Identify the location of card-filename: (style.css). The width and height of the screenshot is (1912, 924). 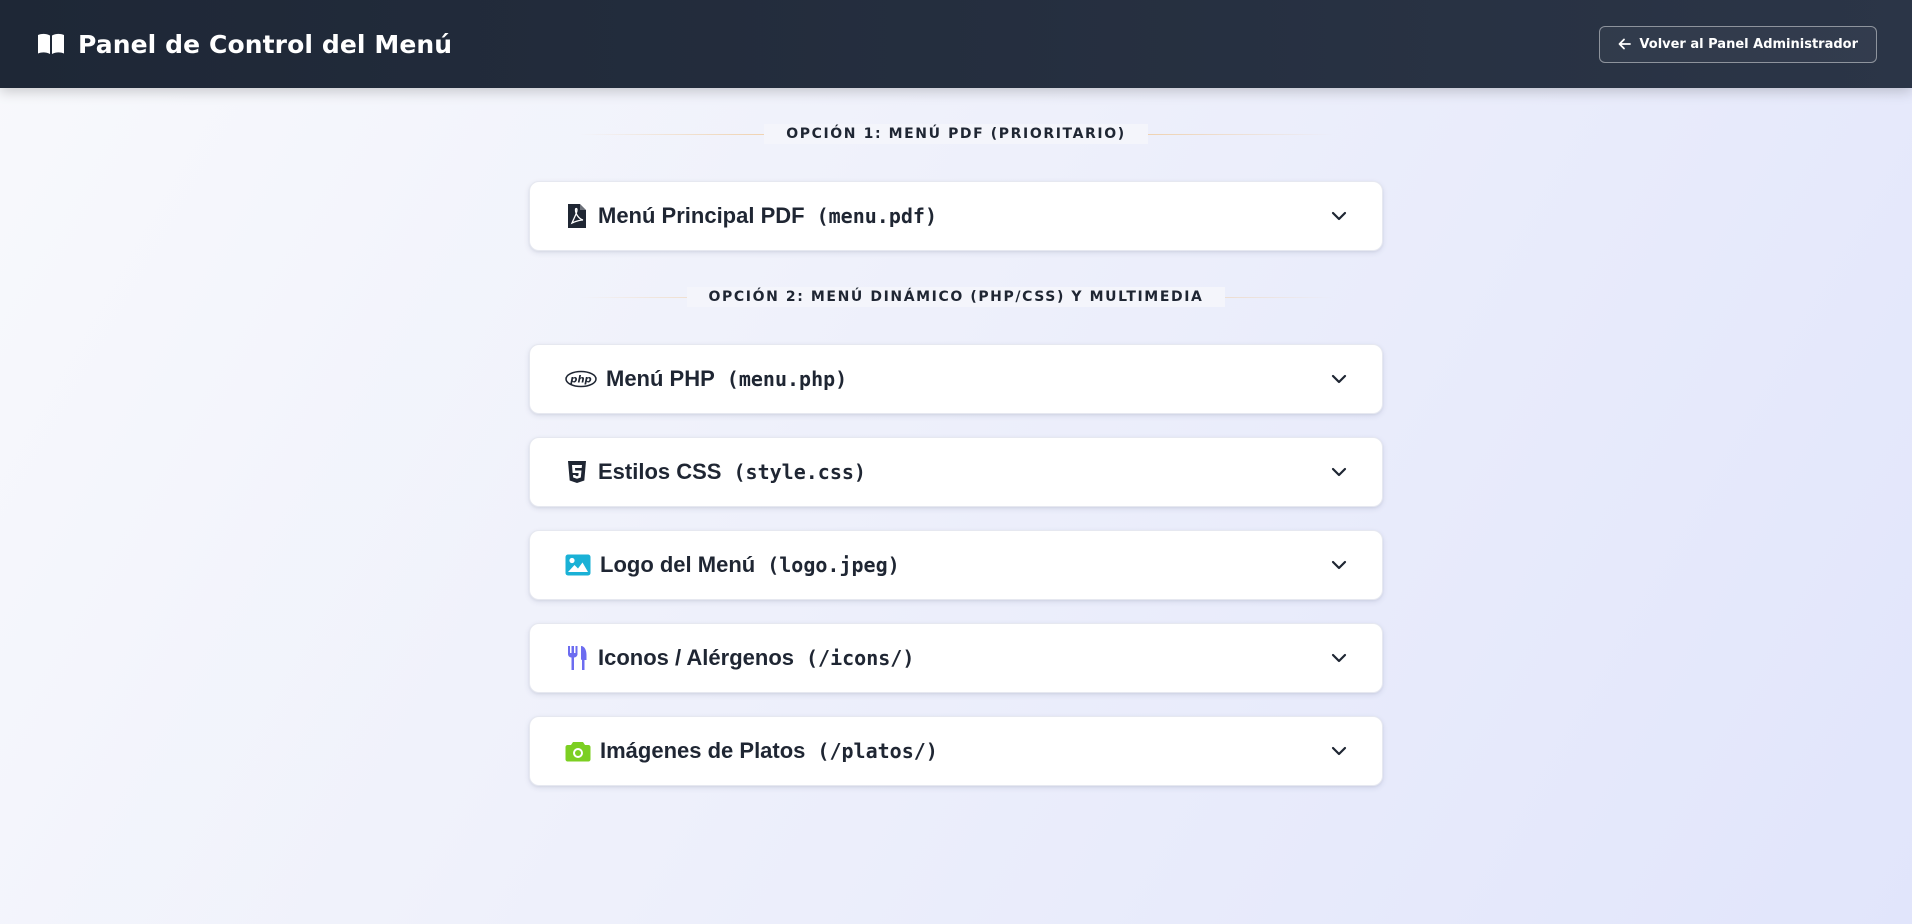
(799, 472).